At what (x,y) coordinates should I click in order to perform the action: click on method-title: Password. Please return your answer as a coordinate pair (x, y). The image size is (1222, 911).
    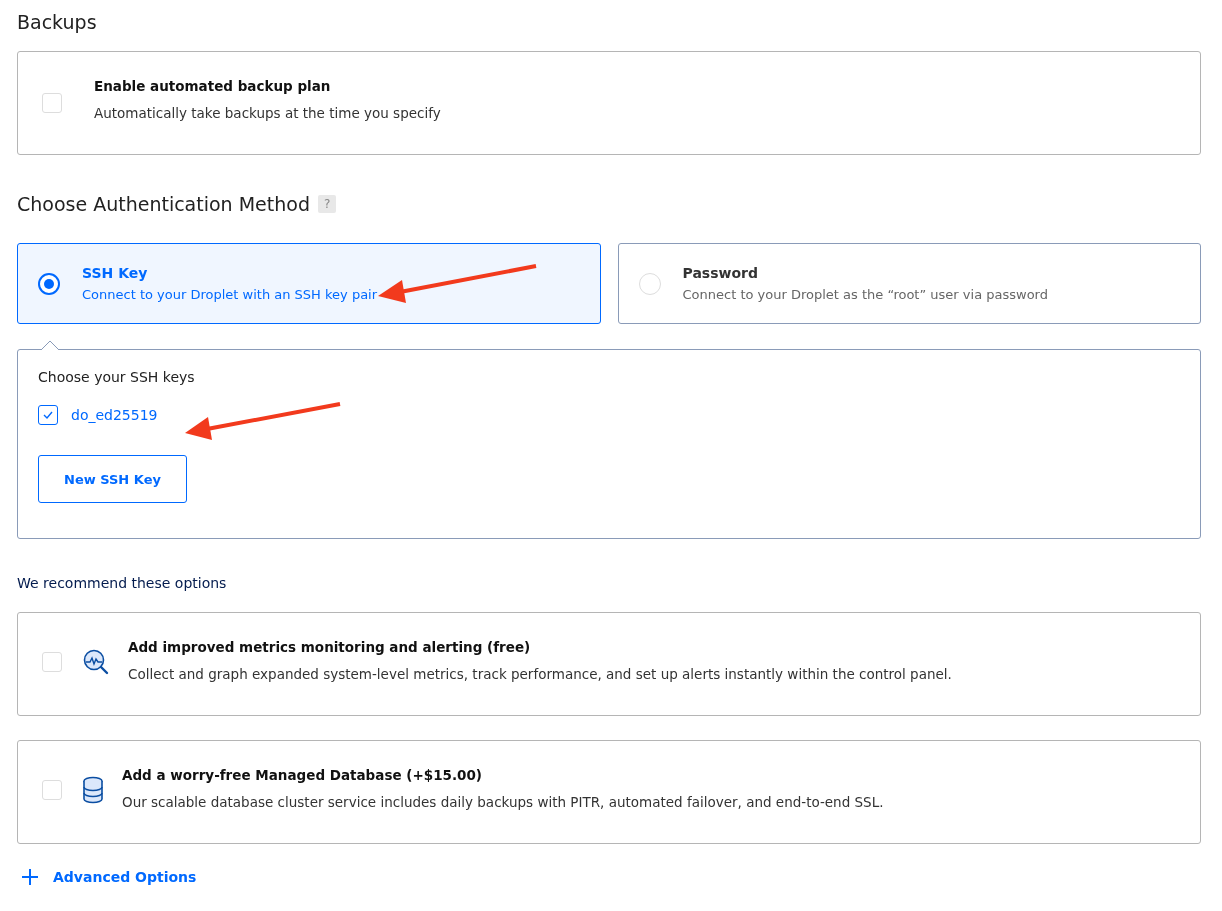
    Looking at the image, I should click on (720, 273).